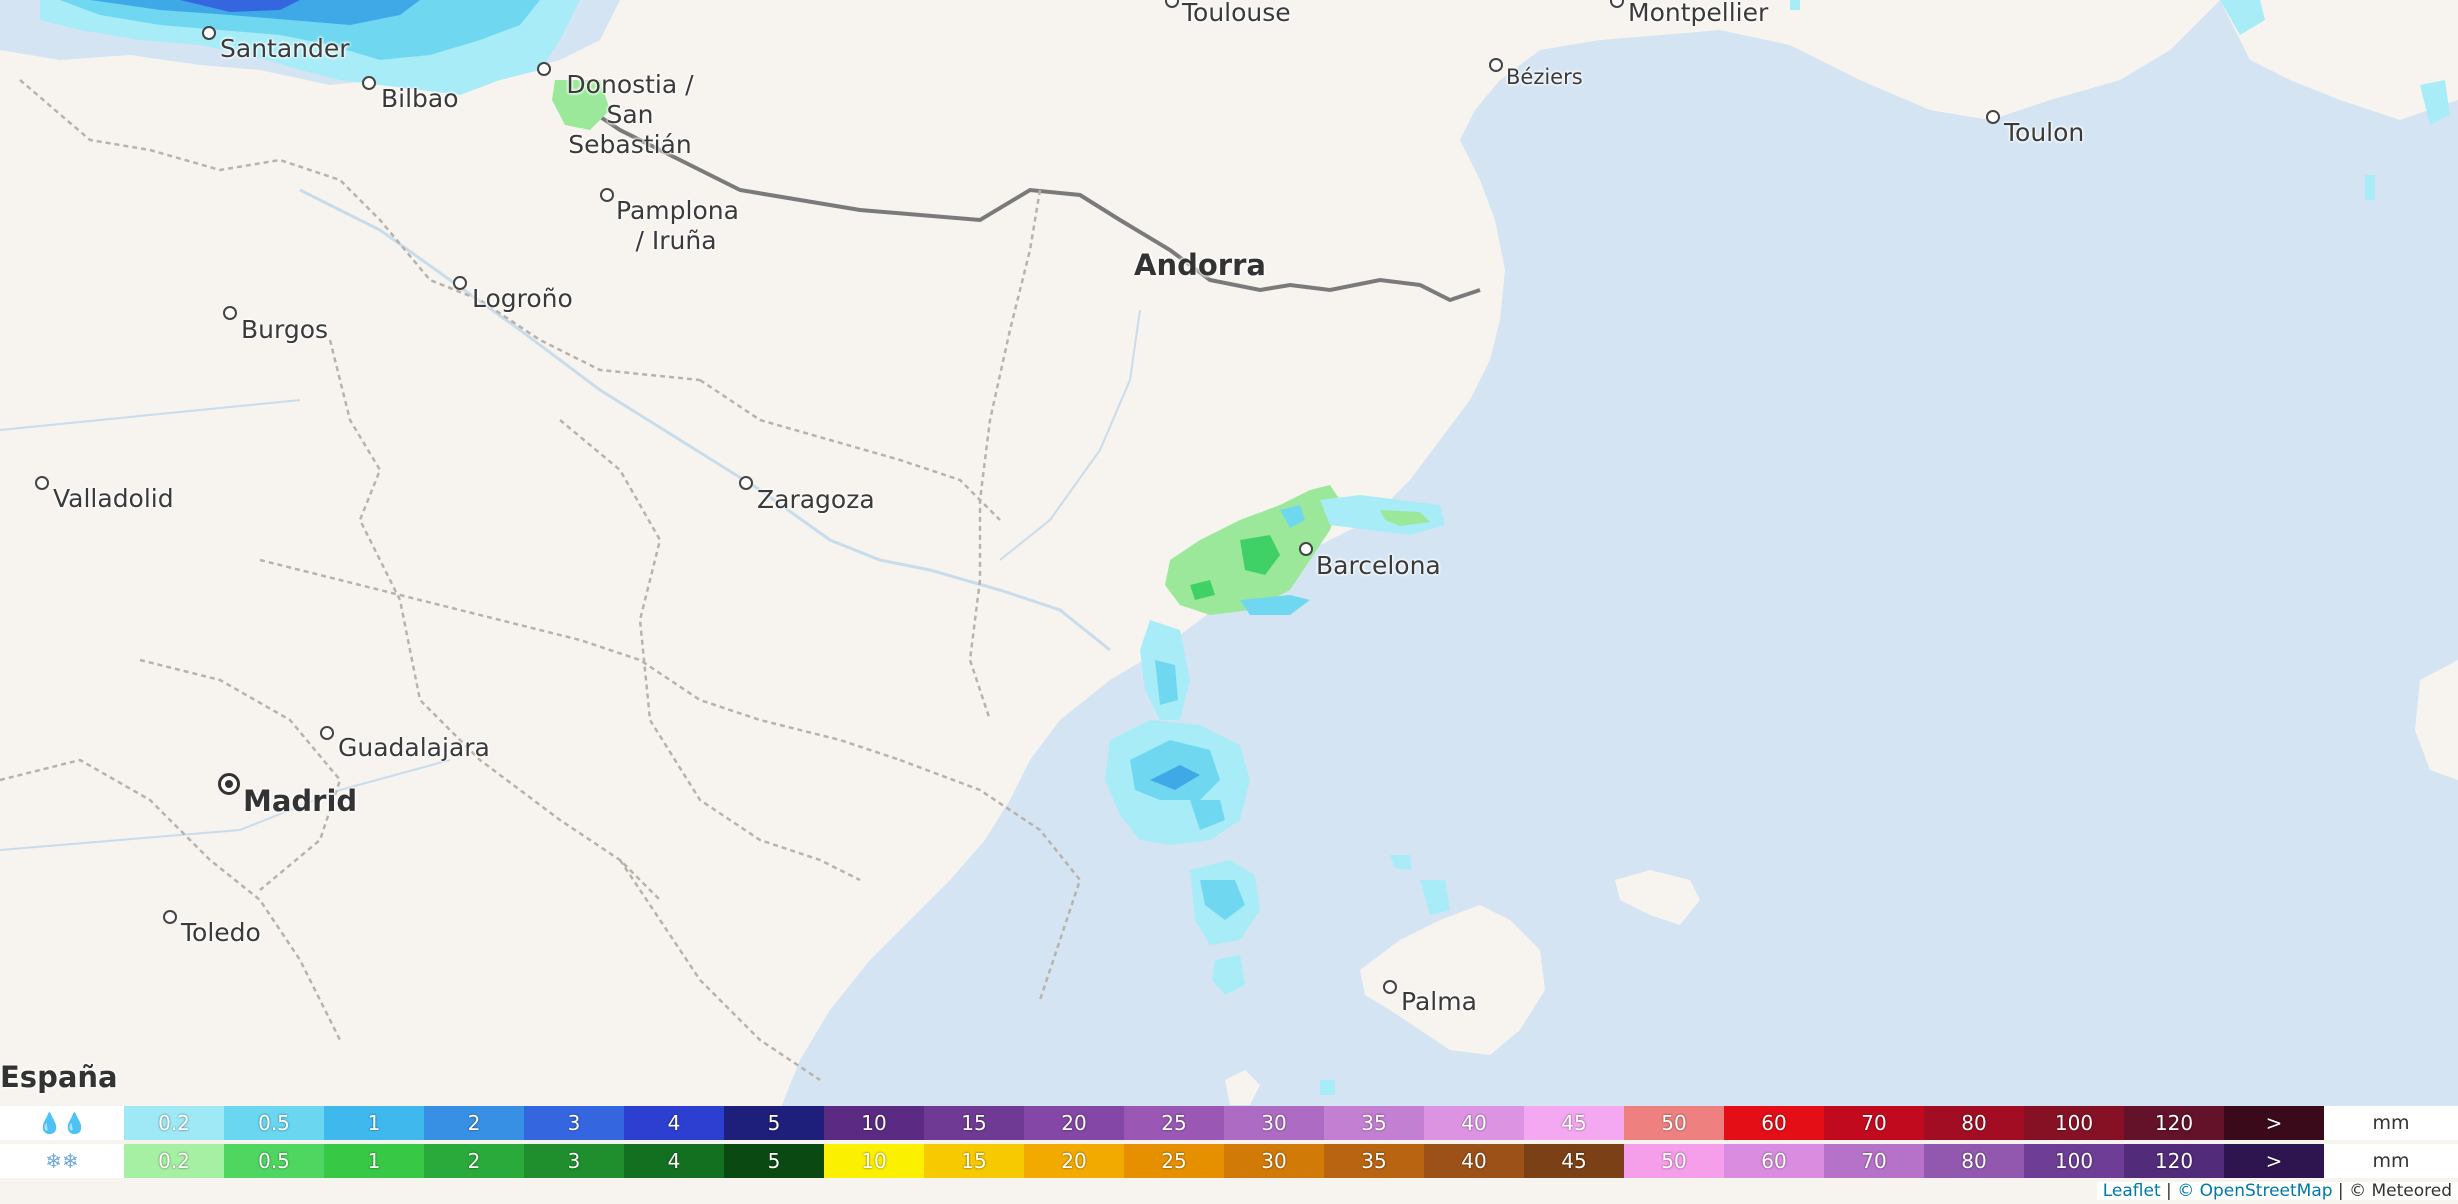  Describe the element at coordinates (1174, 1161) in the screenshot. I see `snow-legend-cell: 25` at that location.